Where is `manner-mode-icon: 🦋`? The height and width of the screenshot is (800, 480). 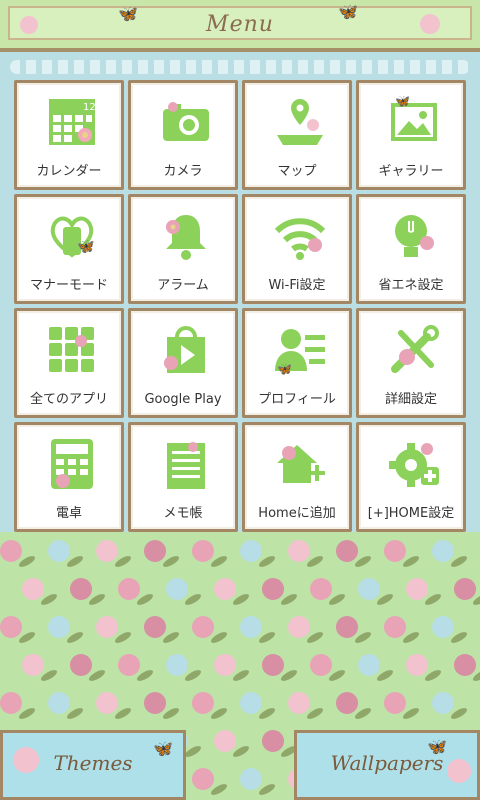
manner-mode-icon: 🦋 is located at coordinates (72, 237).